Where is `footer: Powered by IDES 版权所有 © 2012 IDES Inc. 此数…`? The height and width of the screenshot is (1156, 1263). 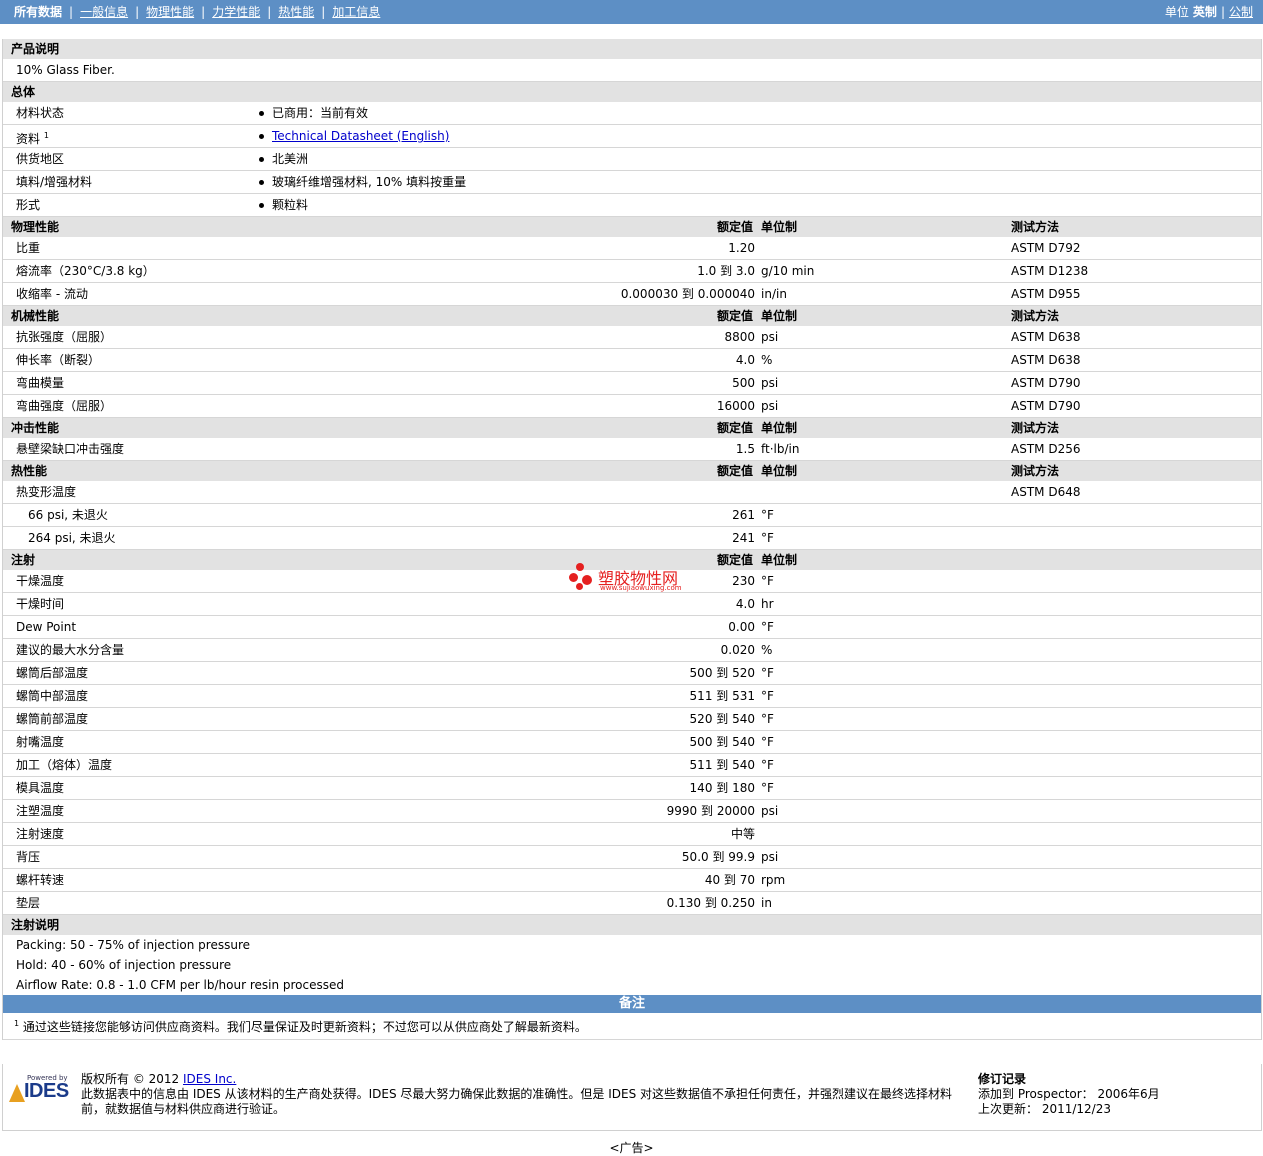 footer: Powered by IDES 版权所有 © 2012 IDES Inc. 此数… is located at coordinates (632, 1097).